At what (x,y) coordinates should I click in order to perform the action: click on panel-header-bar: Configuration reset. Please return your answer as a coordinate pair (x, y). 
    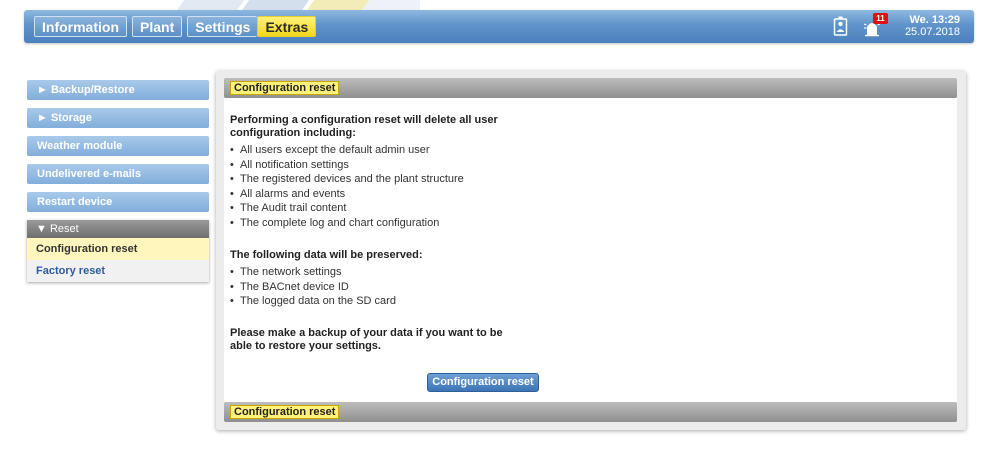
    Looking at the image, I should click on (590, 88).